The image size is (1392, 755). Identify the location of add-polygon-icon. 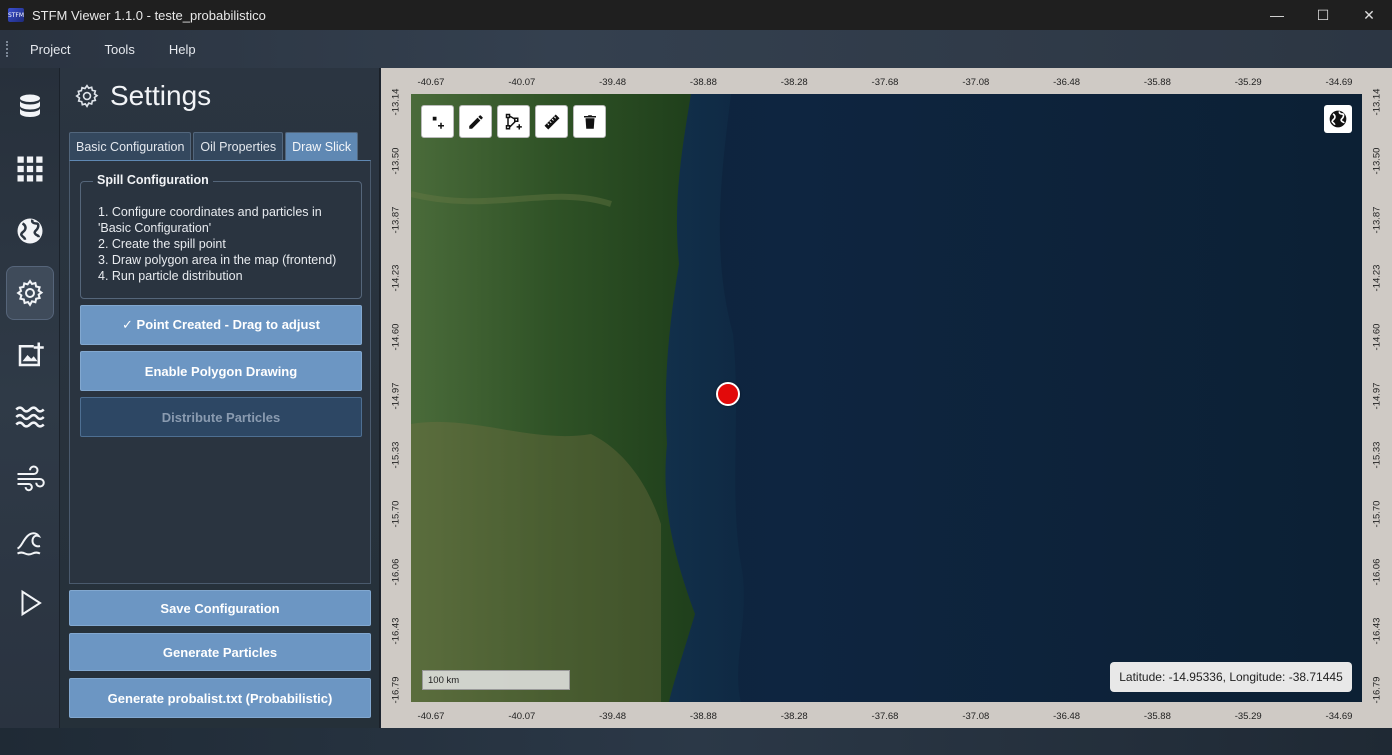
(513, 121).